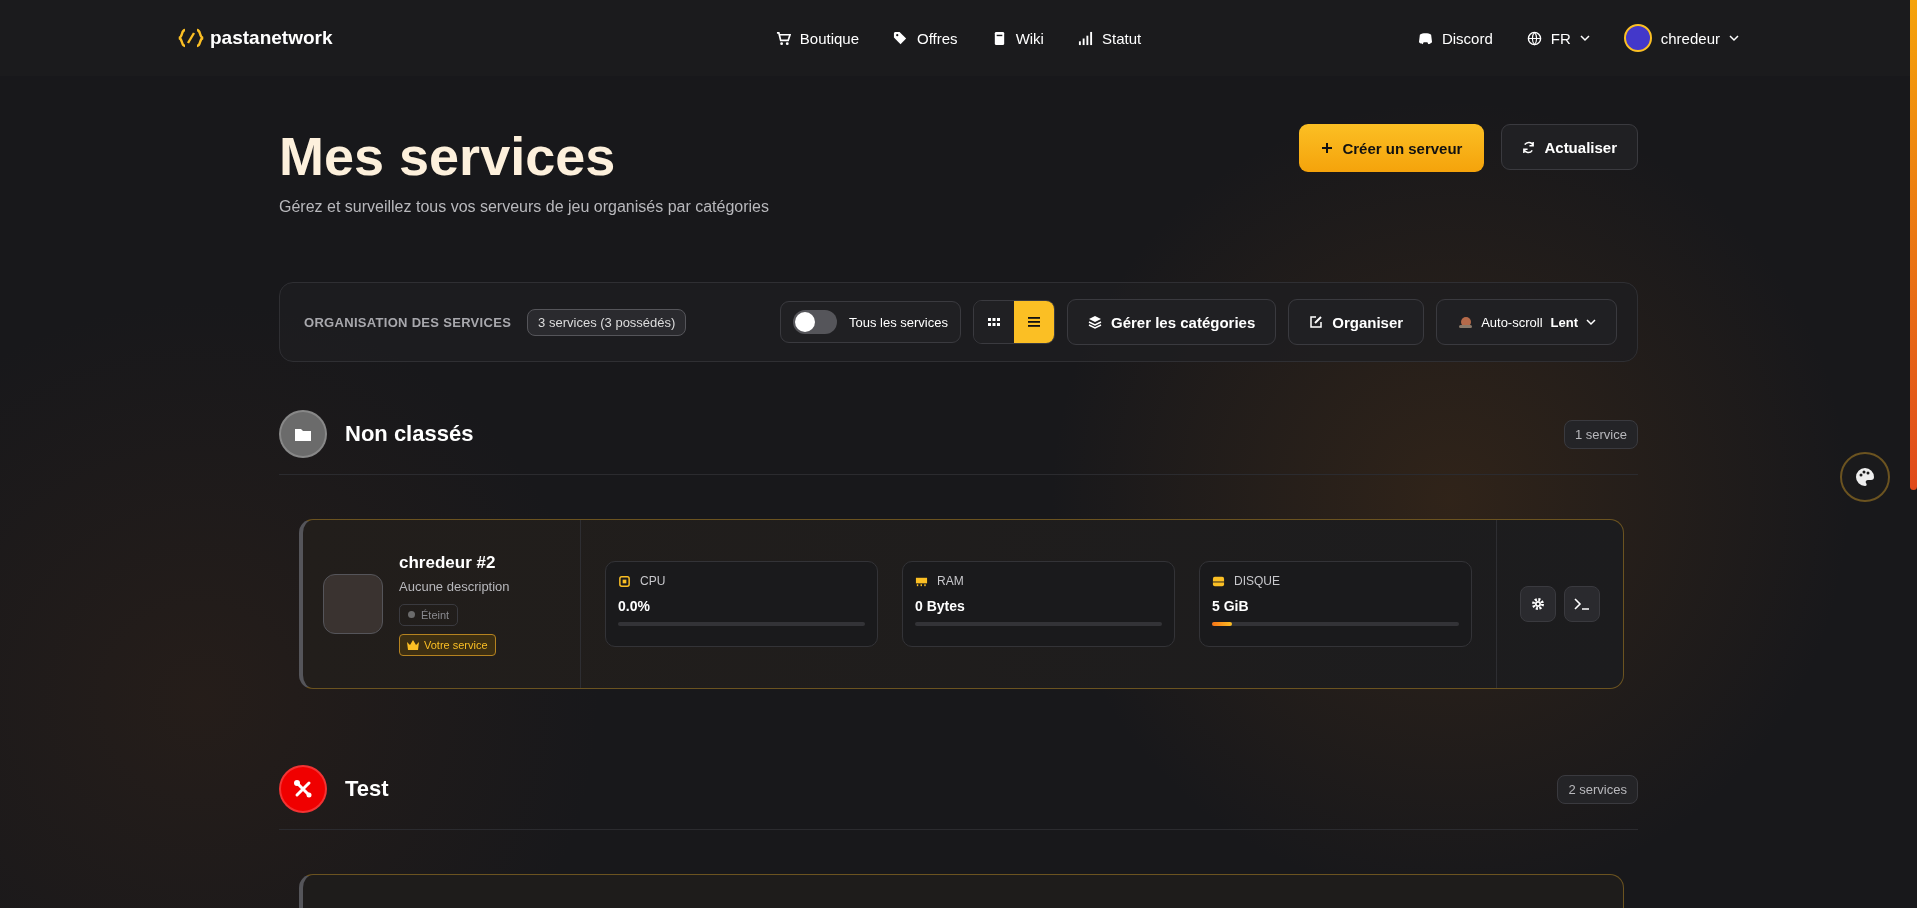  I want to click on drive-icon, so click(1218, 581).